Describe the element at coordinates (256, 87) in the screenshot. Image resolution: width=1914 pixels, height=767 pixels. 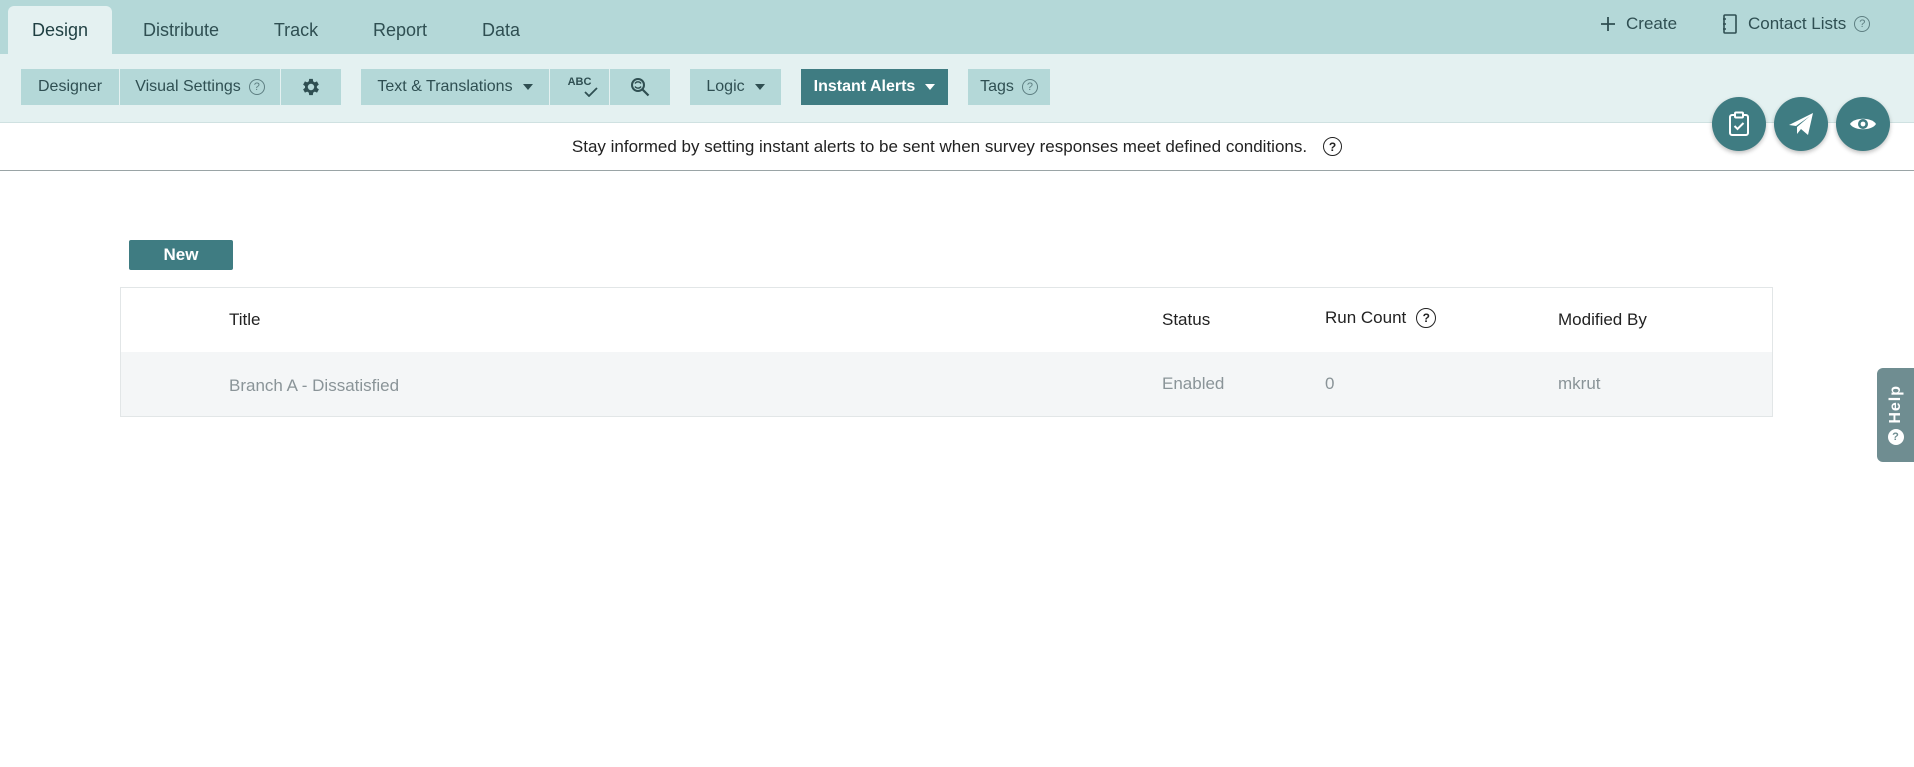
I see `visual-settings-help-icon: ?` at that location.